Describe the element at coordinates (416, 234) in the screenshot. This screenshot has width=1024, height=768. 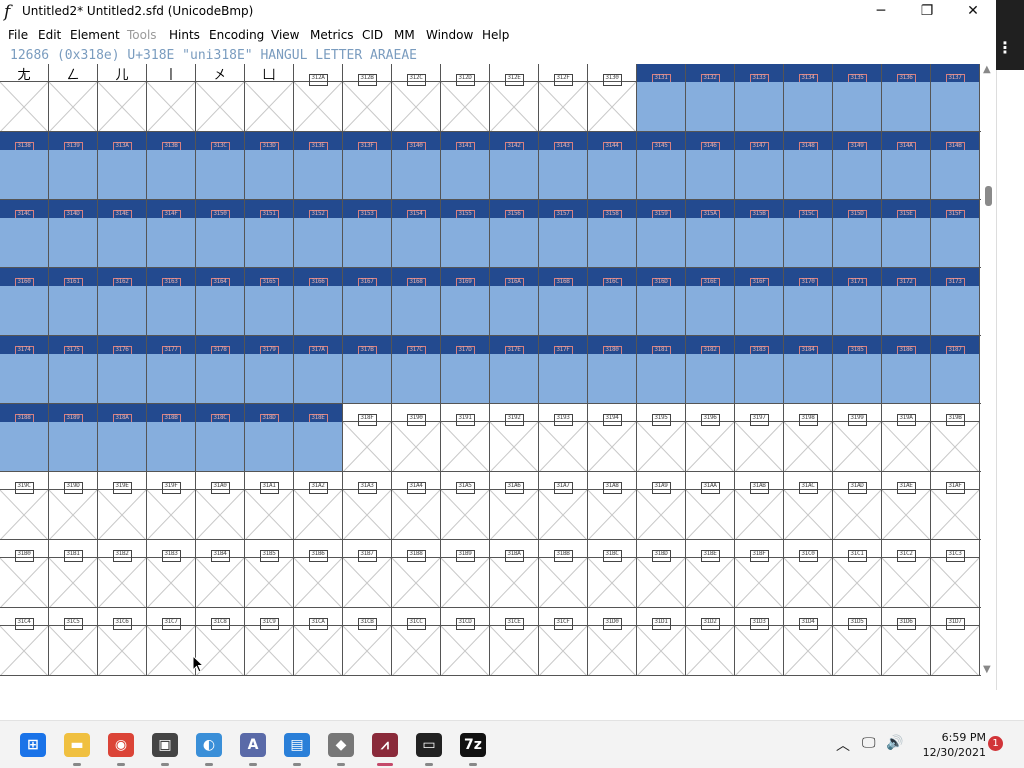
I see `glyph-cell: 3154` at that location.